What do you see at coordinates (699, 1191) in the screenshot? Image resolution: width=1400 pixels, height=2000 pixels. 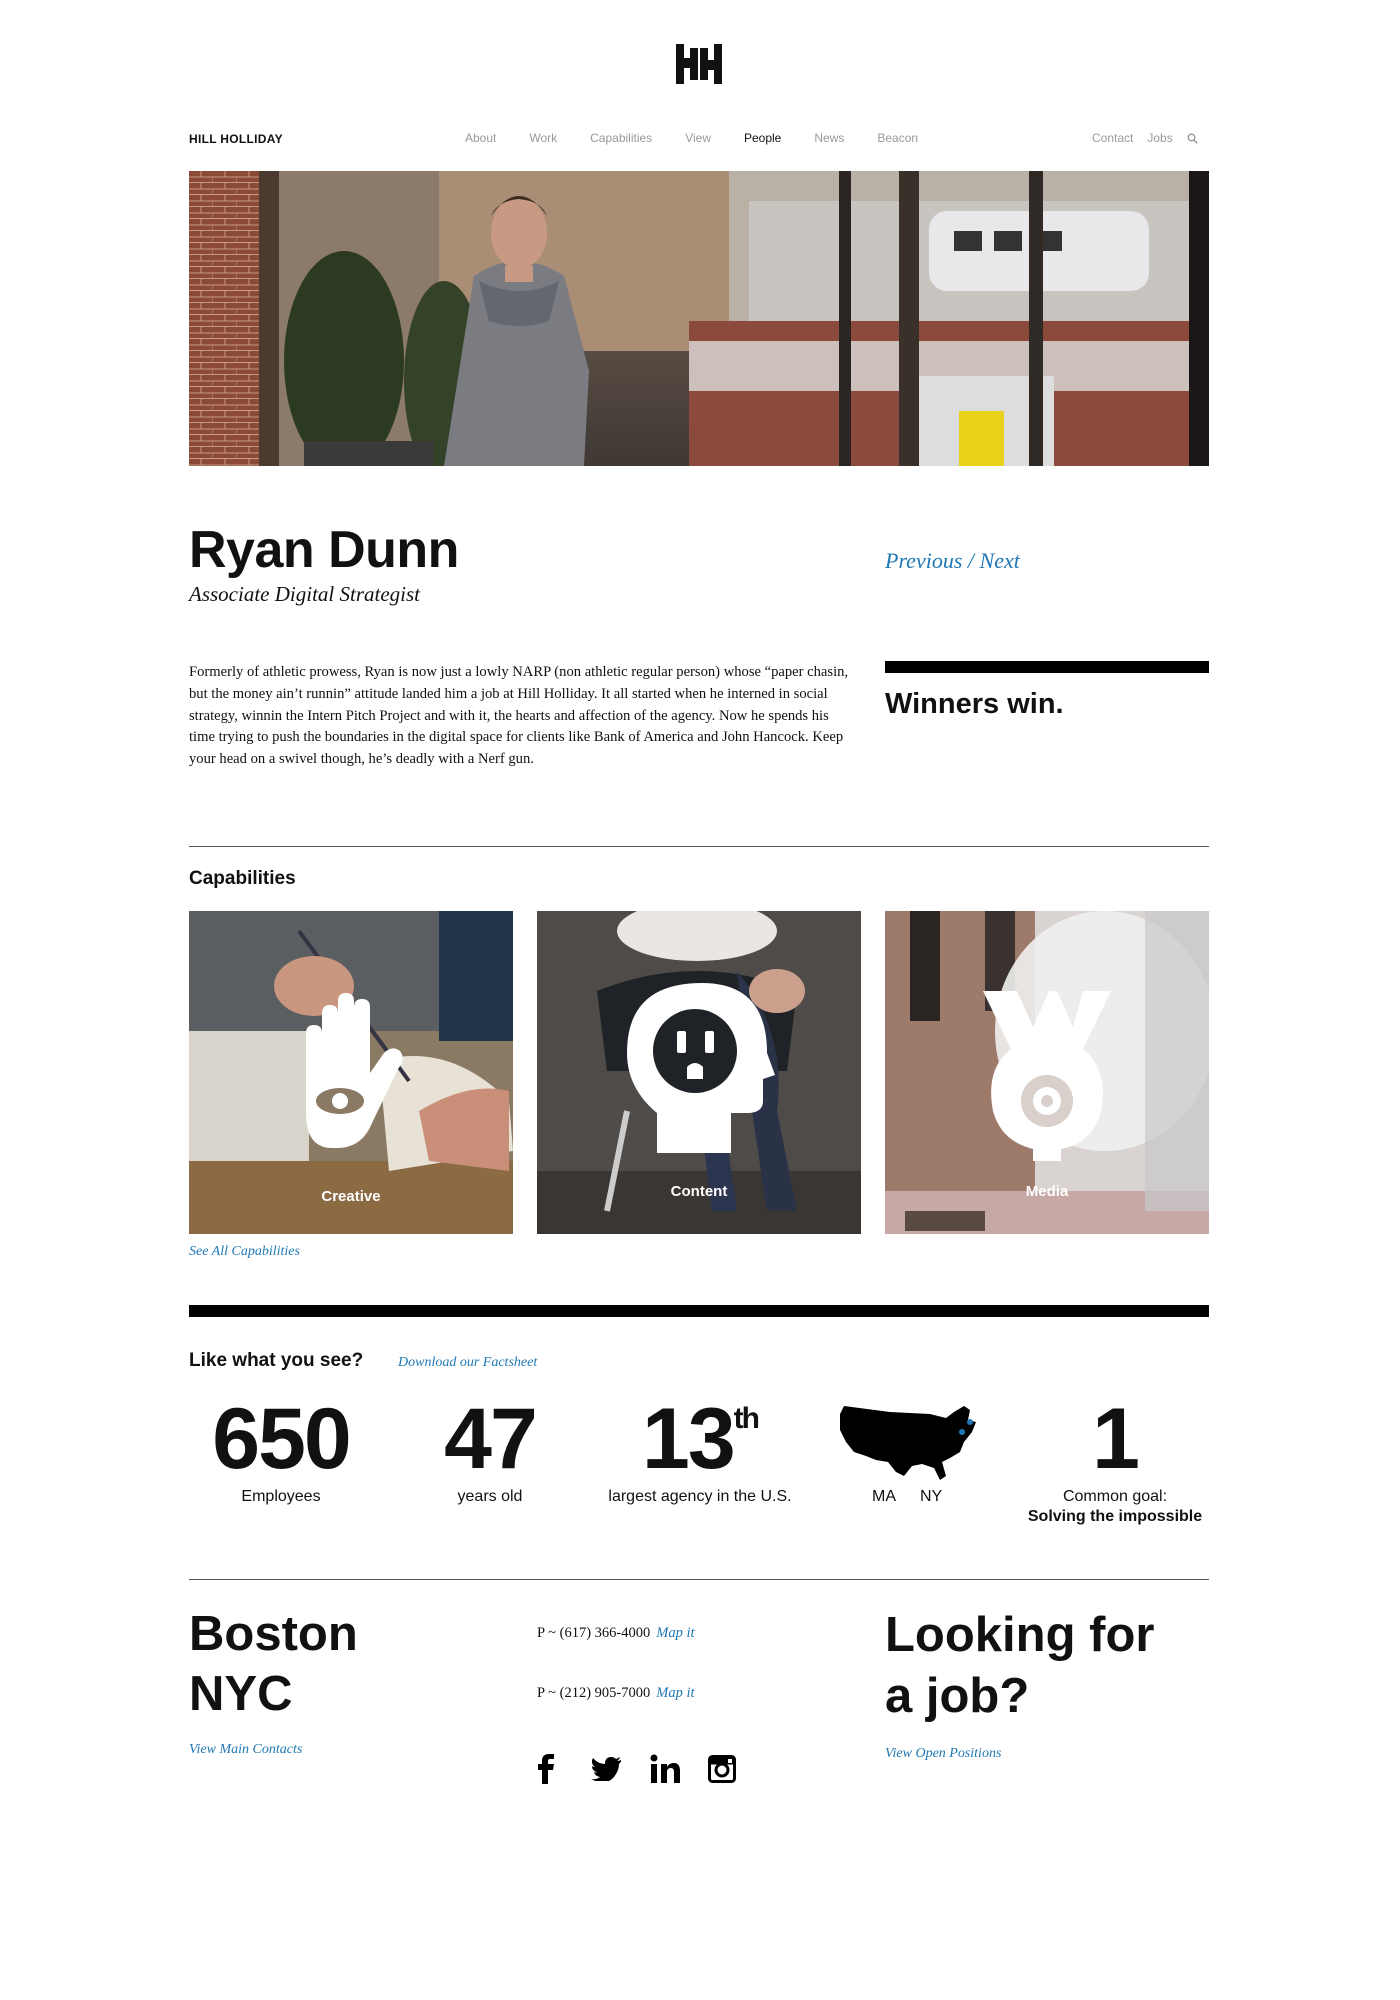 I see `tile-label-content: Content` at bounding box center [699, 1191].